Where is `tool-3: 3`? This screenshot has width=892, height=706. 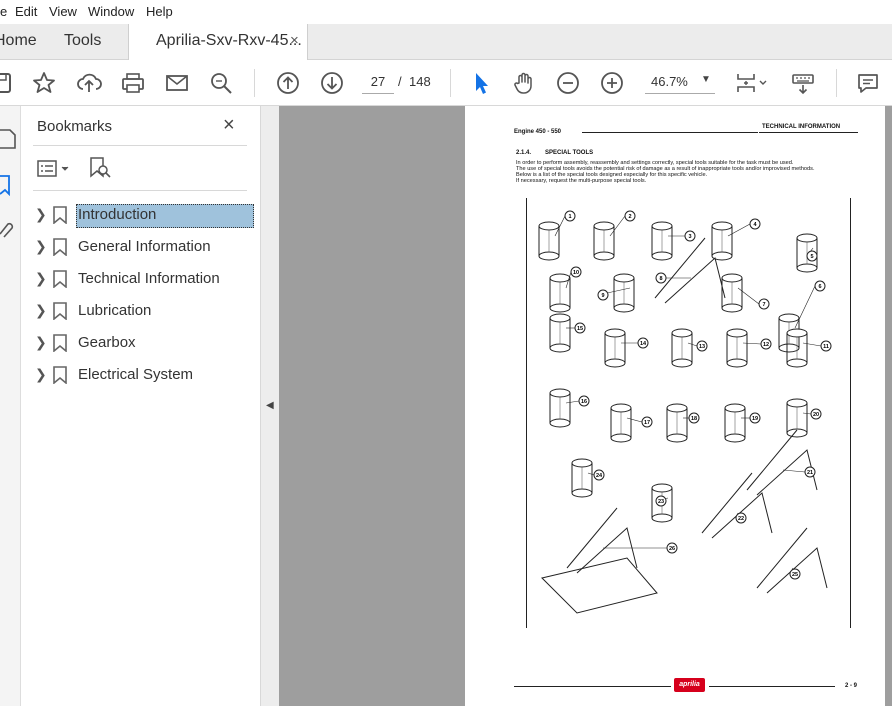
tool-3: 3 is located at coordinates (673, 241).